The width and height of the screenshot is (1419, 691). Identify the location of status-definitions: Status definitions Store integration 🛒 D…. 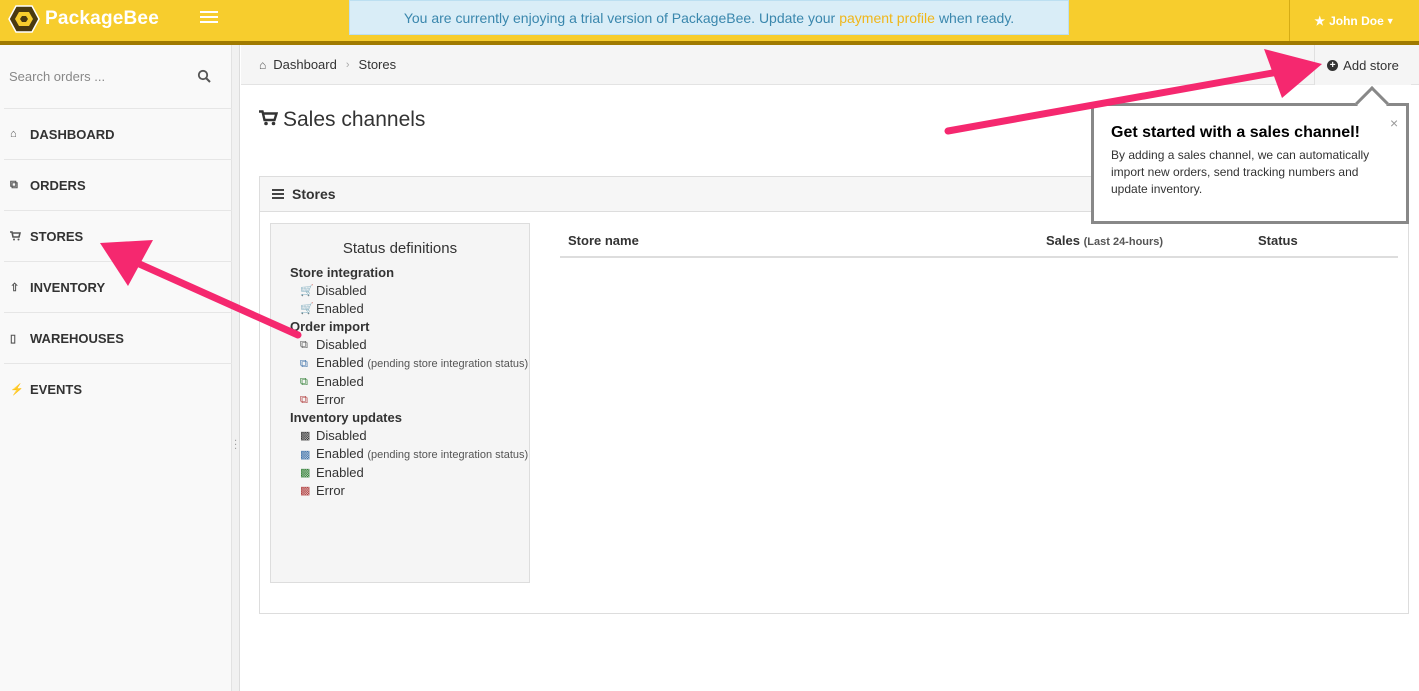
(400, 403).